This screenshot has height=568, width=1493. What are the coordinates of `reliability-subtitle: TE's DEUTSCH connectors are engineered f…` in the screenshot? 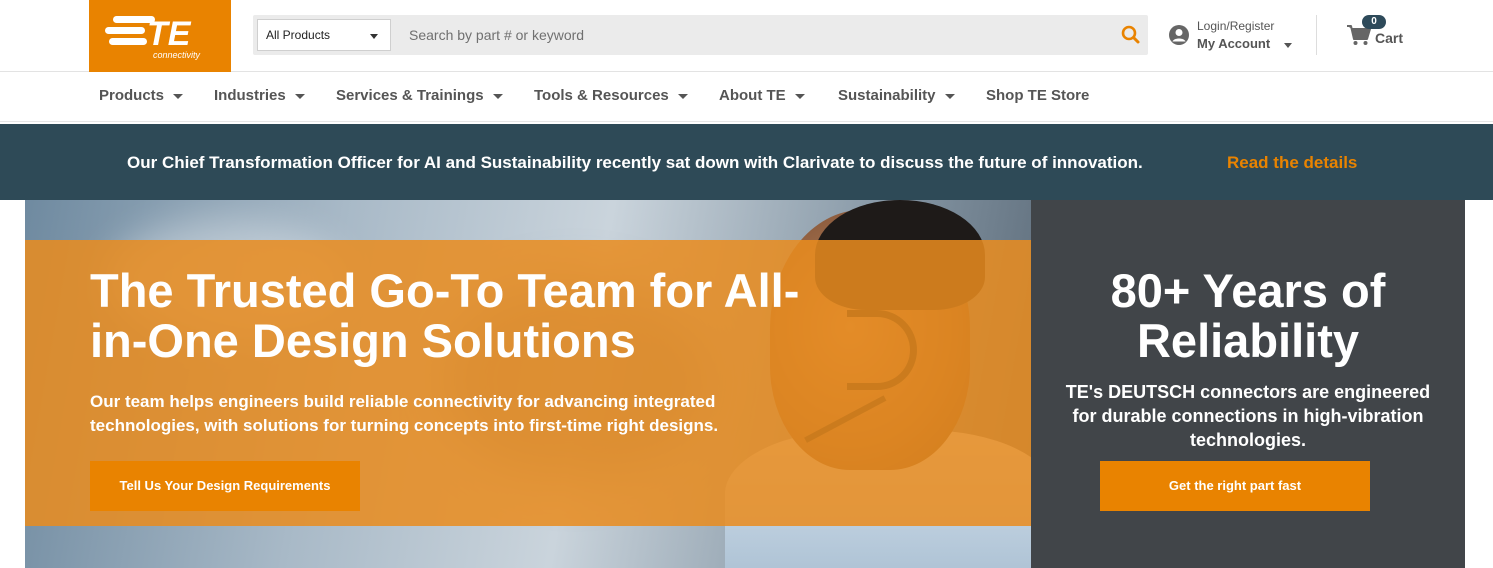 It's located at (1248, 416).